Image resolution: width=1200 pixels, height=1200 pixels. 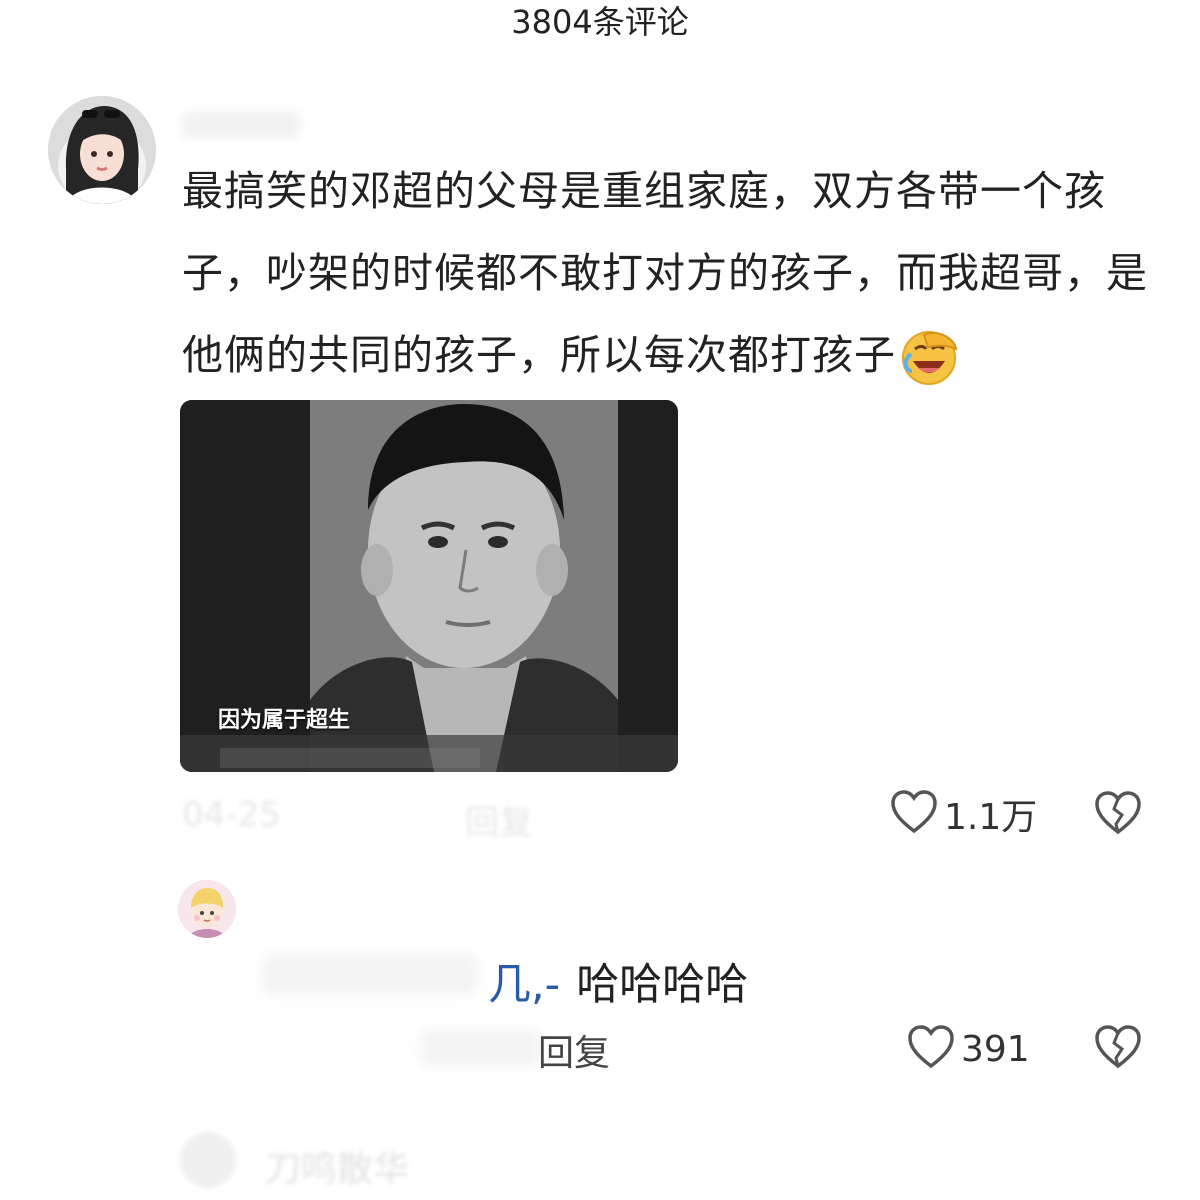 I want to click on commenter-username-blurred, so click(x=241, y=125).